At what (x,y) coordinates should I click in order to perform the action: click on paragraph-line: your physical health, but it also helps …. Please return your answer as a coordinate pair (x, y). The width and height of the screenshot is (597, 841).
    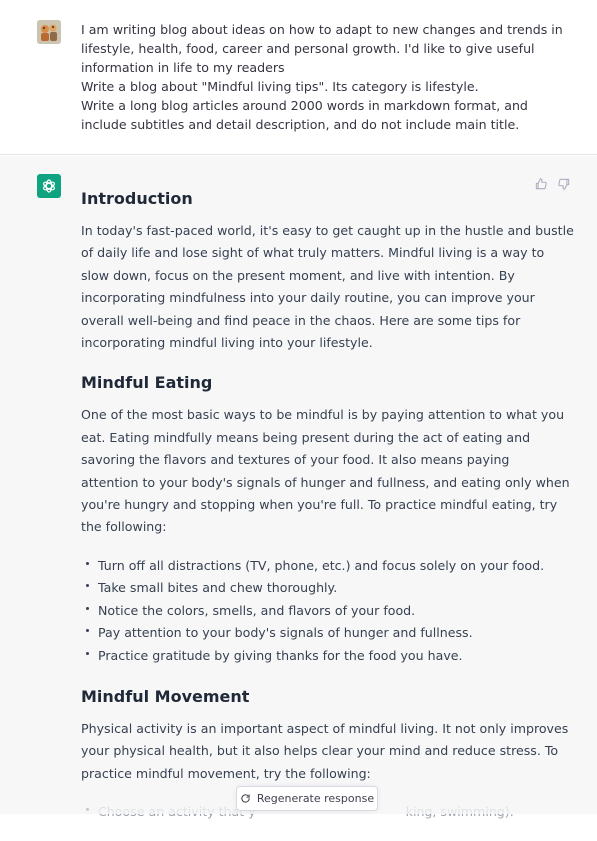
    Looking at the image, I should click on (320, 751).